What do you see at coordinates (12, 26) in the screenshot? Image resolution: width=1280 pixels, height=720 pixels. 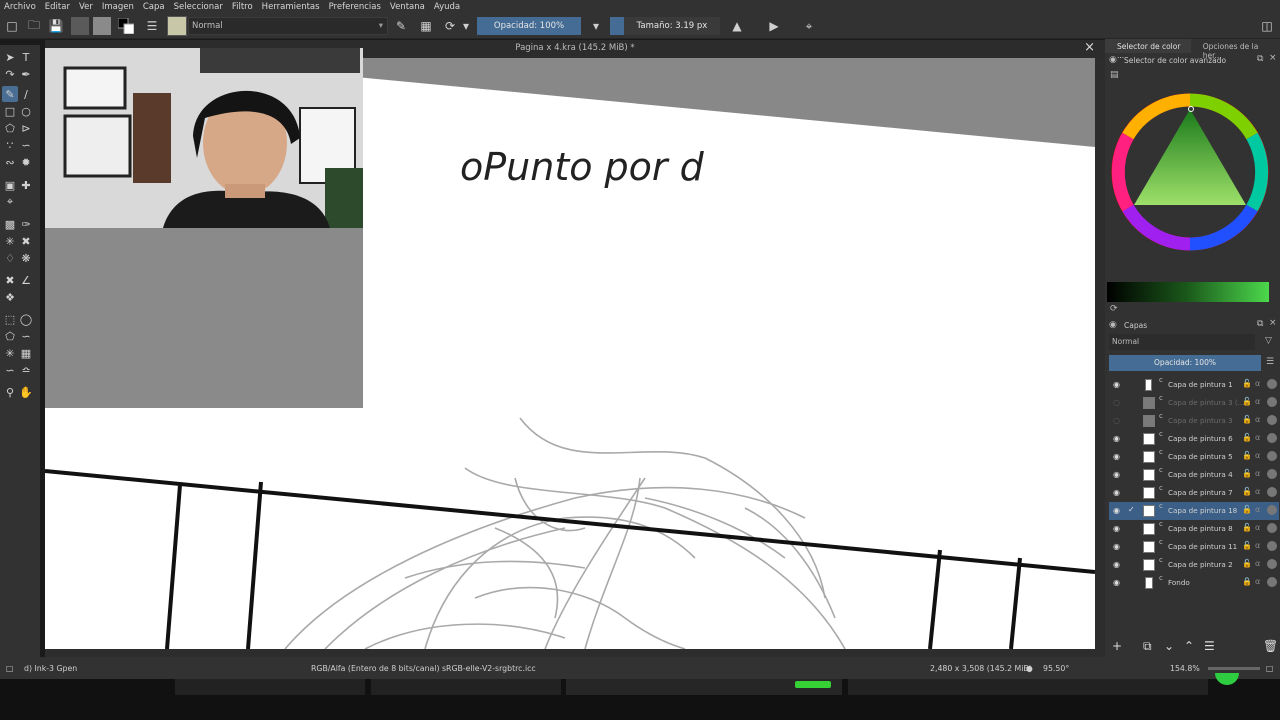 I see `new-document-icon: □` at bounding box center [12, 26].